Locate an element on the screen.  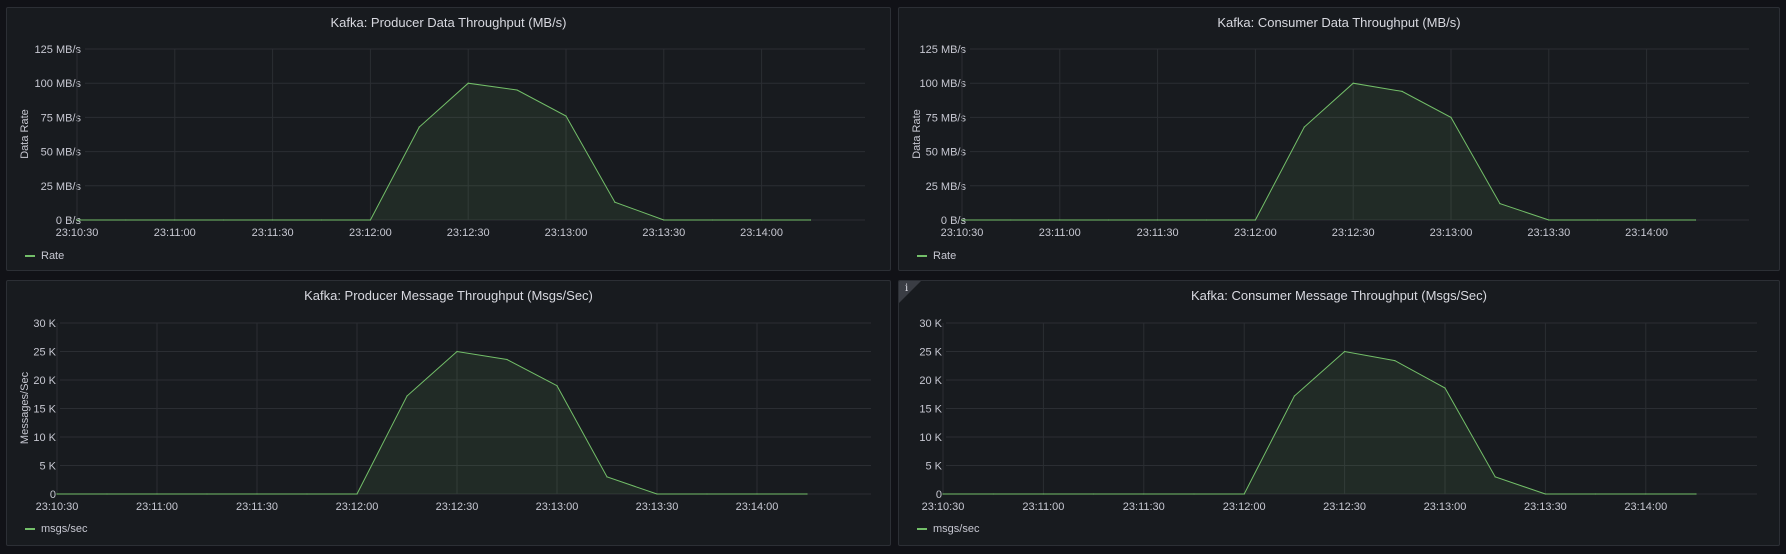
y-axis-label: Messages/Sec is located at coordinates (25, 407).